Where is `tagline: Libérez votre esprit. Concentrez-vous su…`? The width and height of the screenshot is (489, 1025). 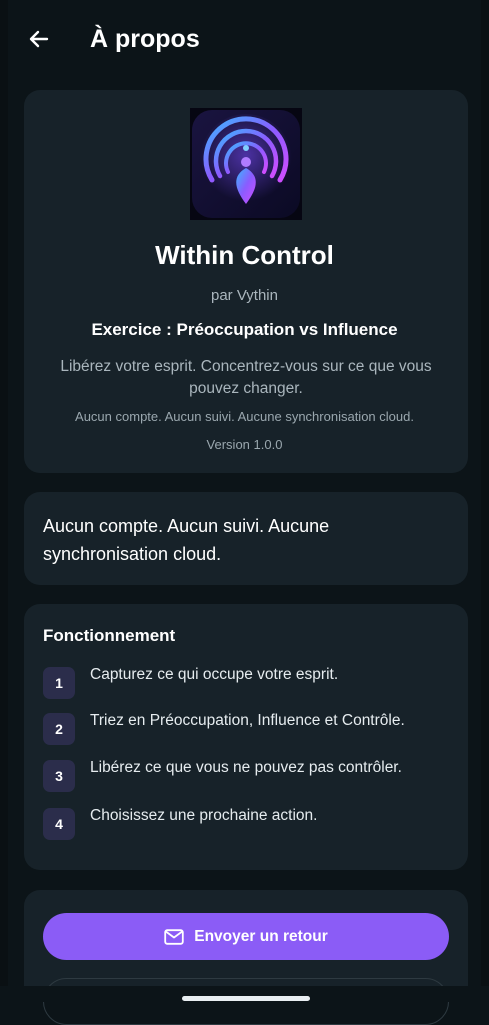
tagline: Libérez votre esprit. Concentrez-vous su… is located at coordinates (246, 377).